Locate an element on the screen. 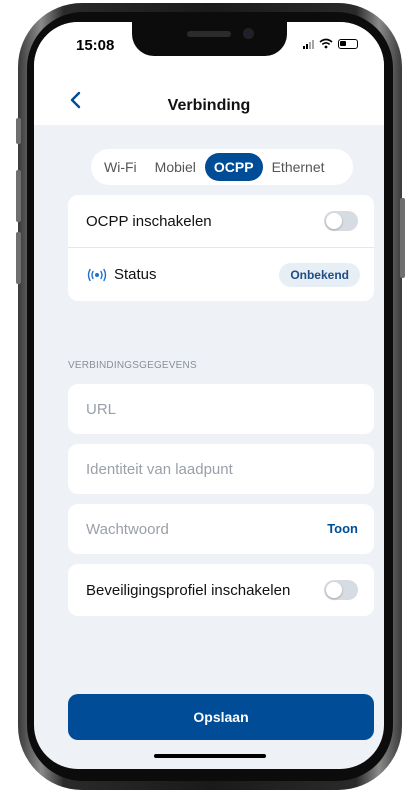 This screenshot has width=419, height=792. speaker-grille is located at coordinates (209, 34).